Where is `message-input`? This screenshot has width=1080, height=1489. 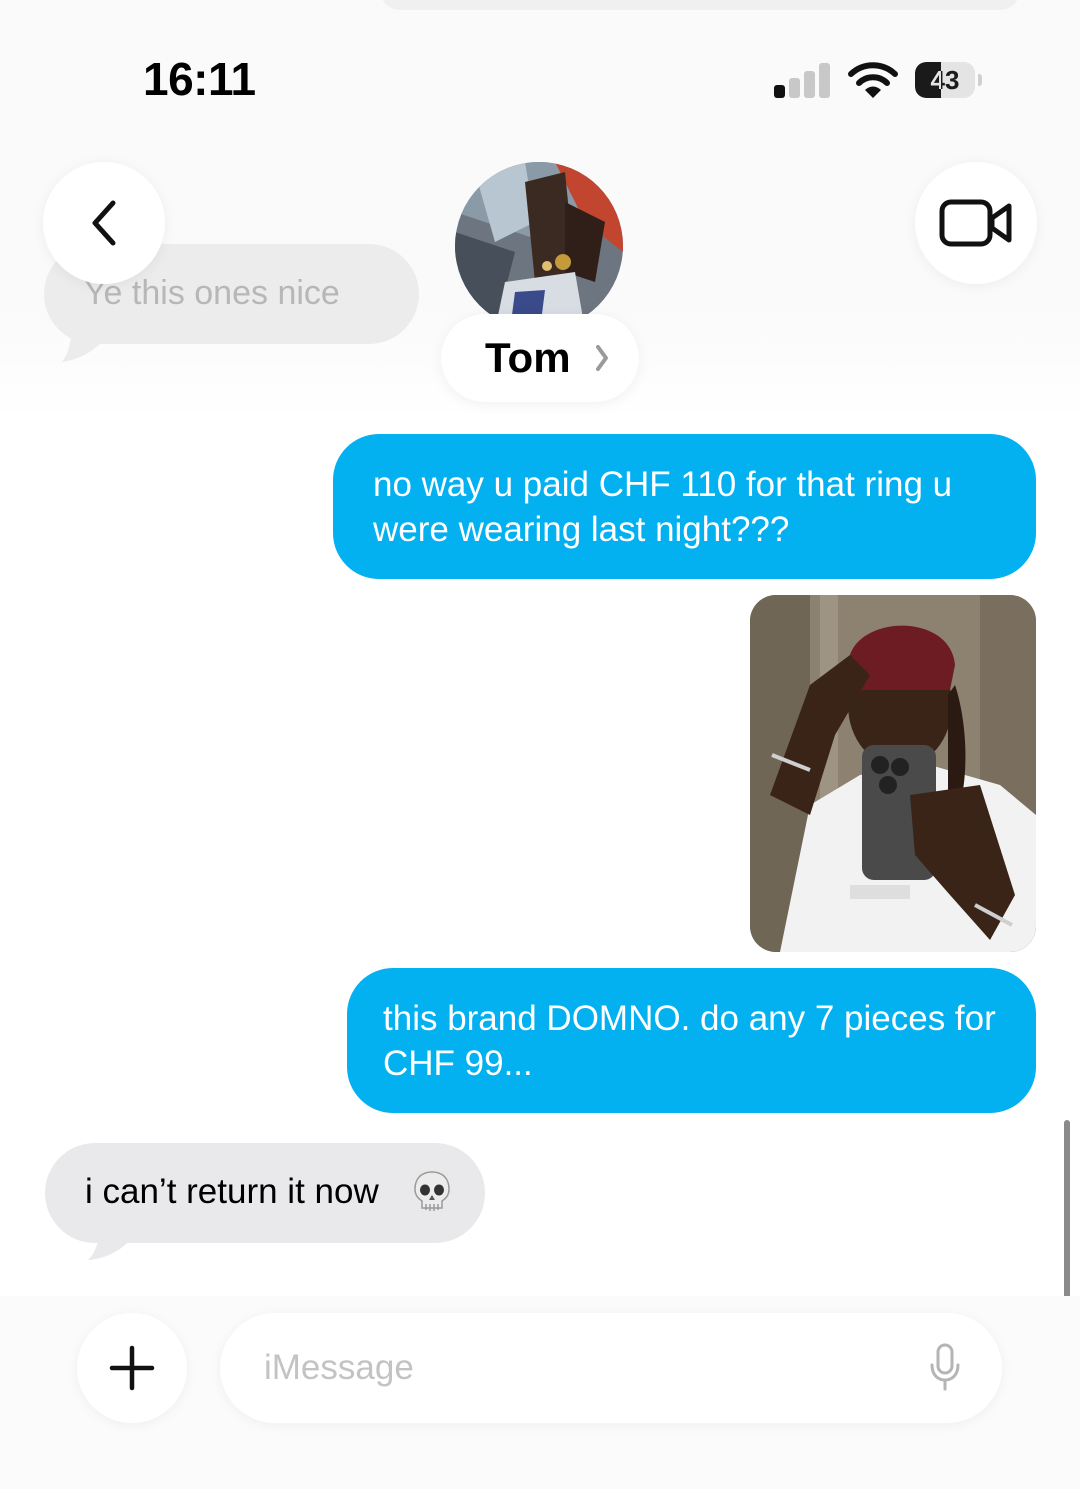
message-input is located at coordinates (611, 1368).